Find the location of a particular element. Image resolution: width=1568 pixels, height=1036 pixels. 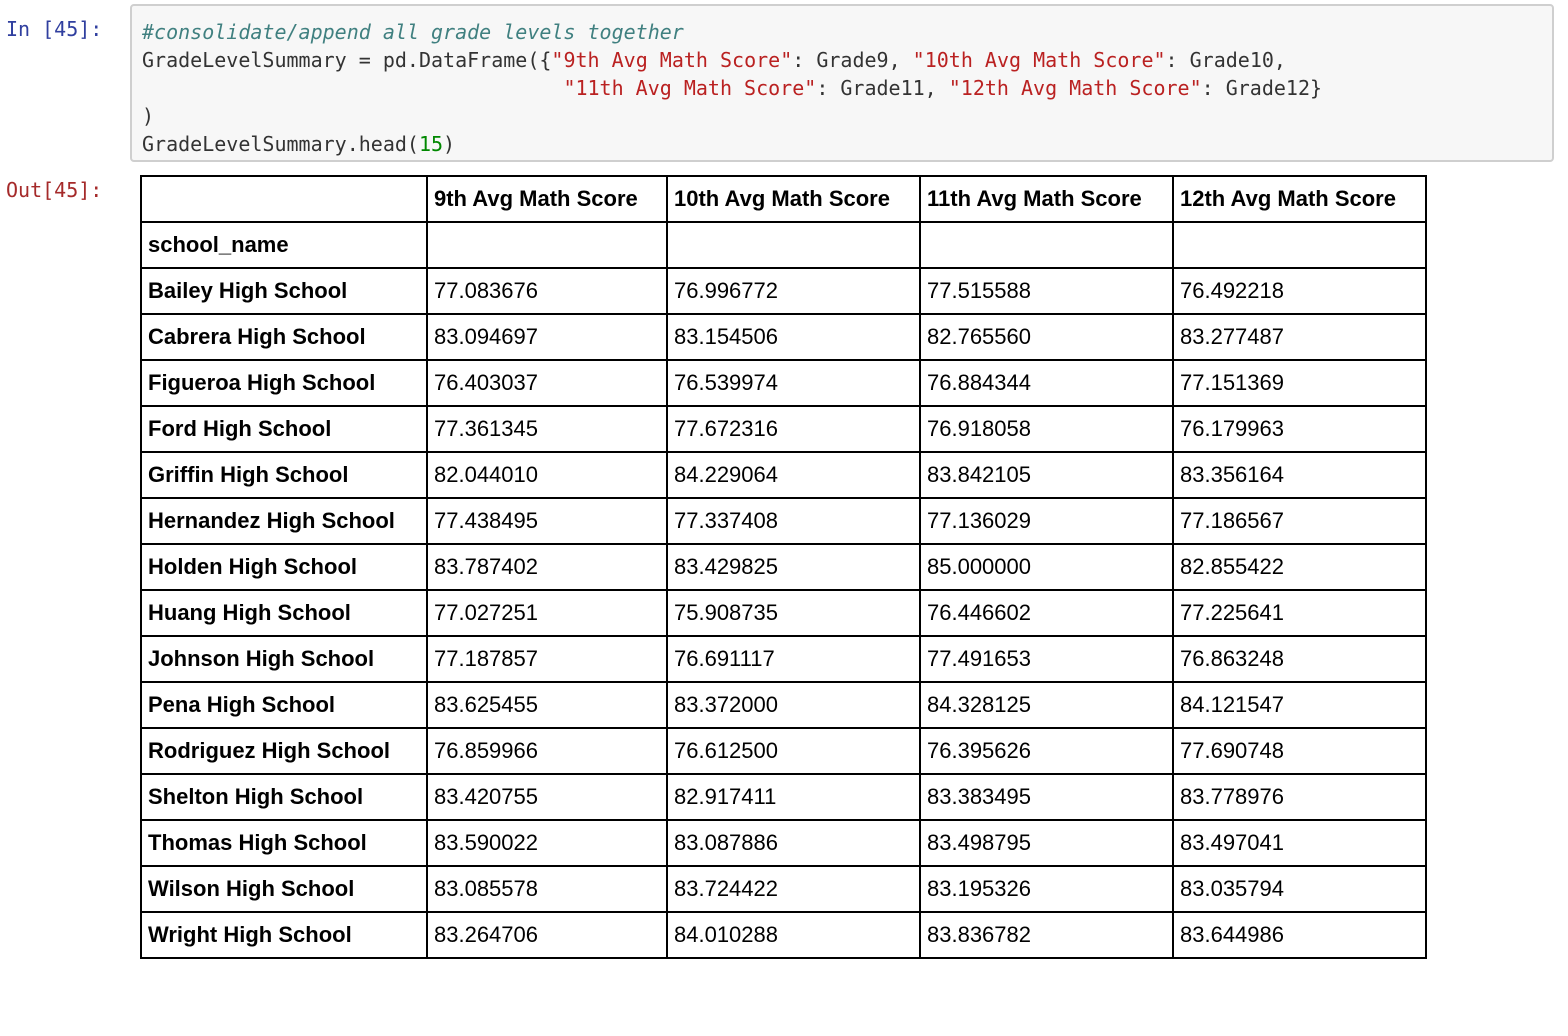

row-label: Wilson High School is located at coordinates (284, 889).